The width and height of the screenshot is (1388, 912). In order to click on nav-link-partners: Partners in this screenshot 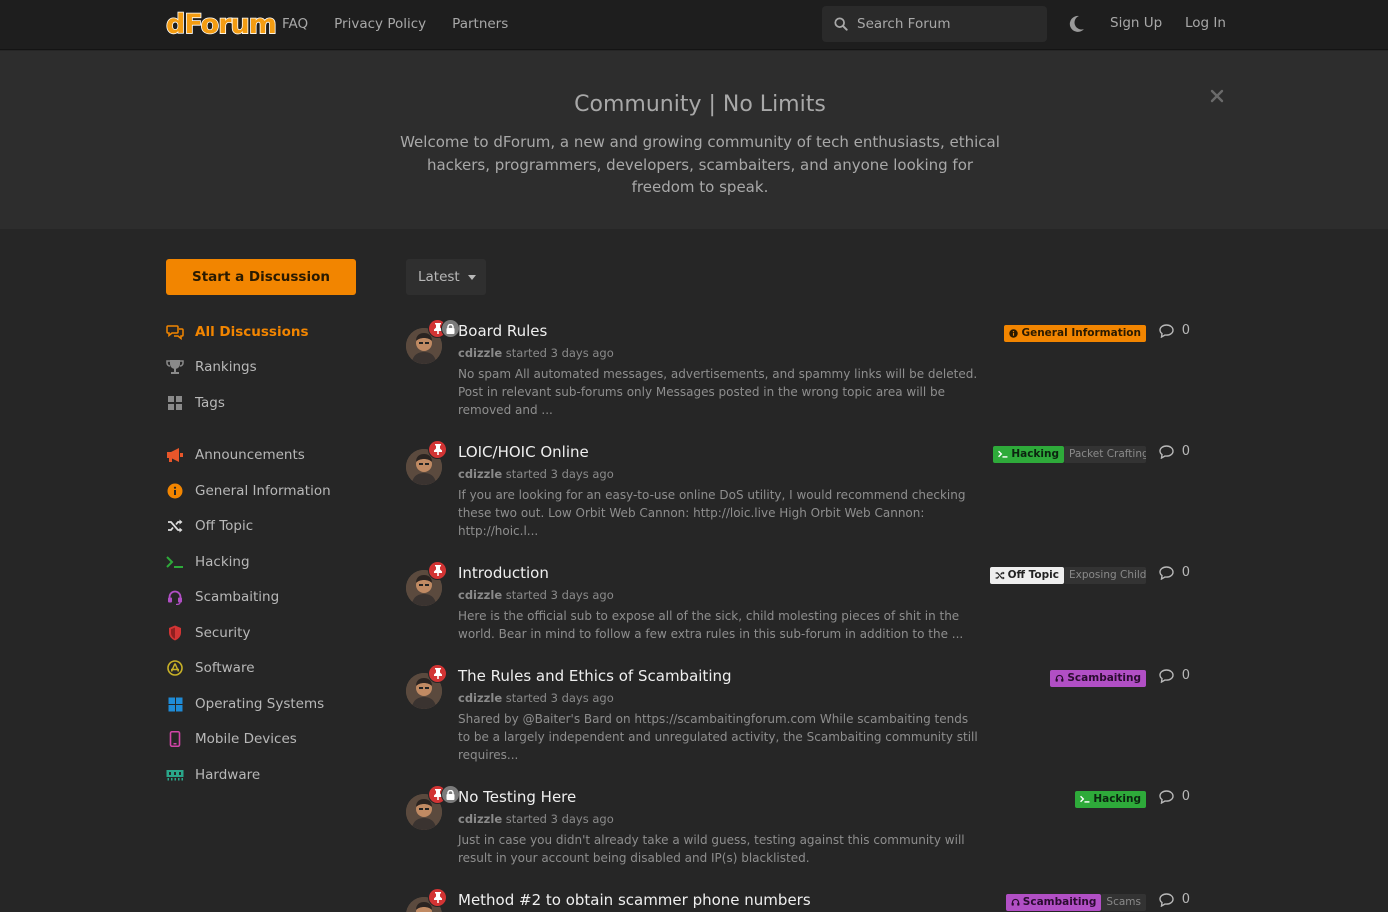, I will do `click(480, 24)`.